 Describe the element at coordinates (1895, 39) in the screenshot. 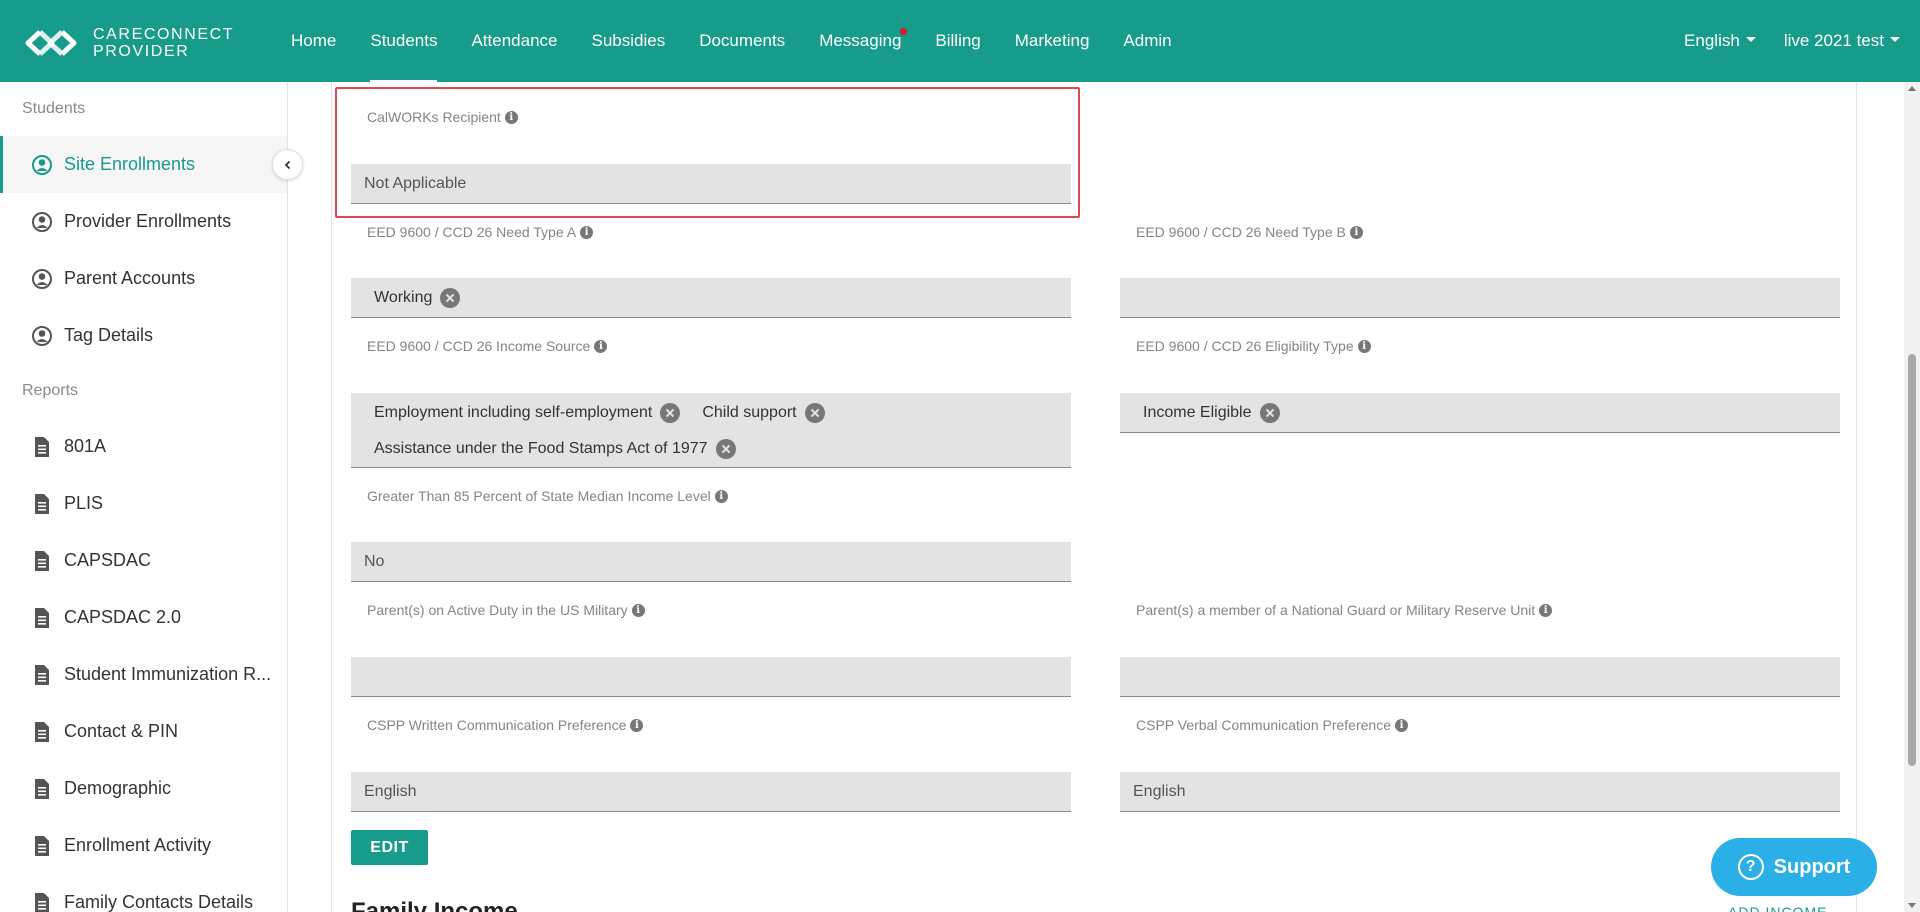

I see `caret-down-icon` at that location.